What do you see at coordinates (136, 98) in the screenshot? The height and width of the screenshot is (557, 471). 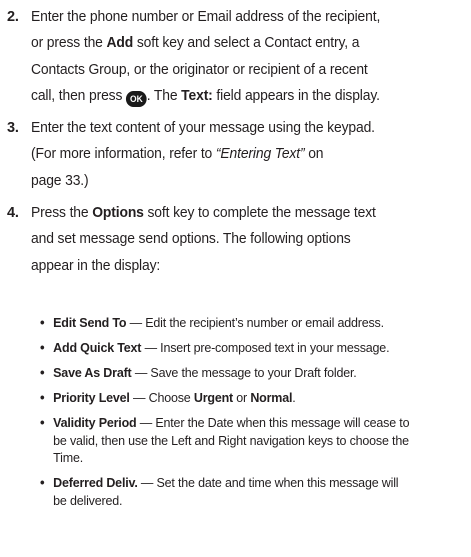 I see `ok-key-icon: OK` at bounding box center [136, 98].